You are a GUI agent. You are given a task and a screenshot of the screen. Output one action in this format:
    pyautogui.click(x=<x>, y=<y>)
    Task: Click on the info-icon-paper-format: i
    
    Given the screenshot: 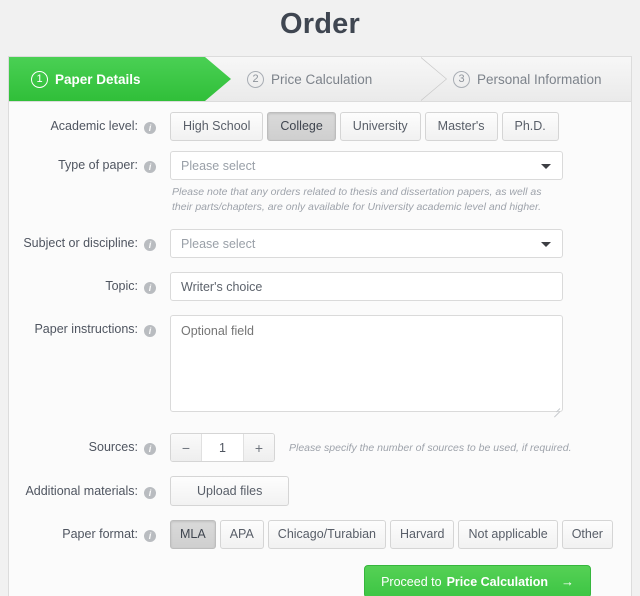 What is the action you would take?
    pyautogui.click(x=150, y=536)
    